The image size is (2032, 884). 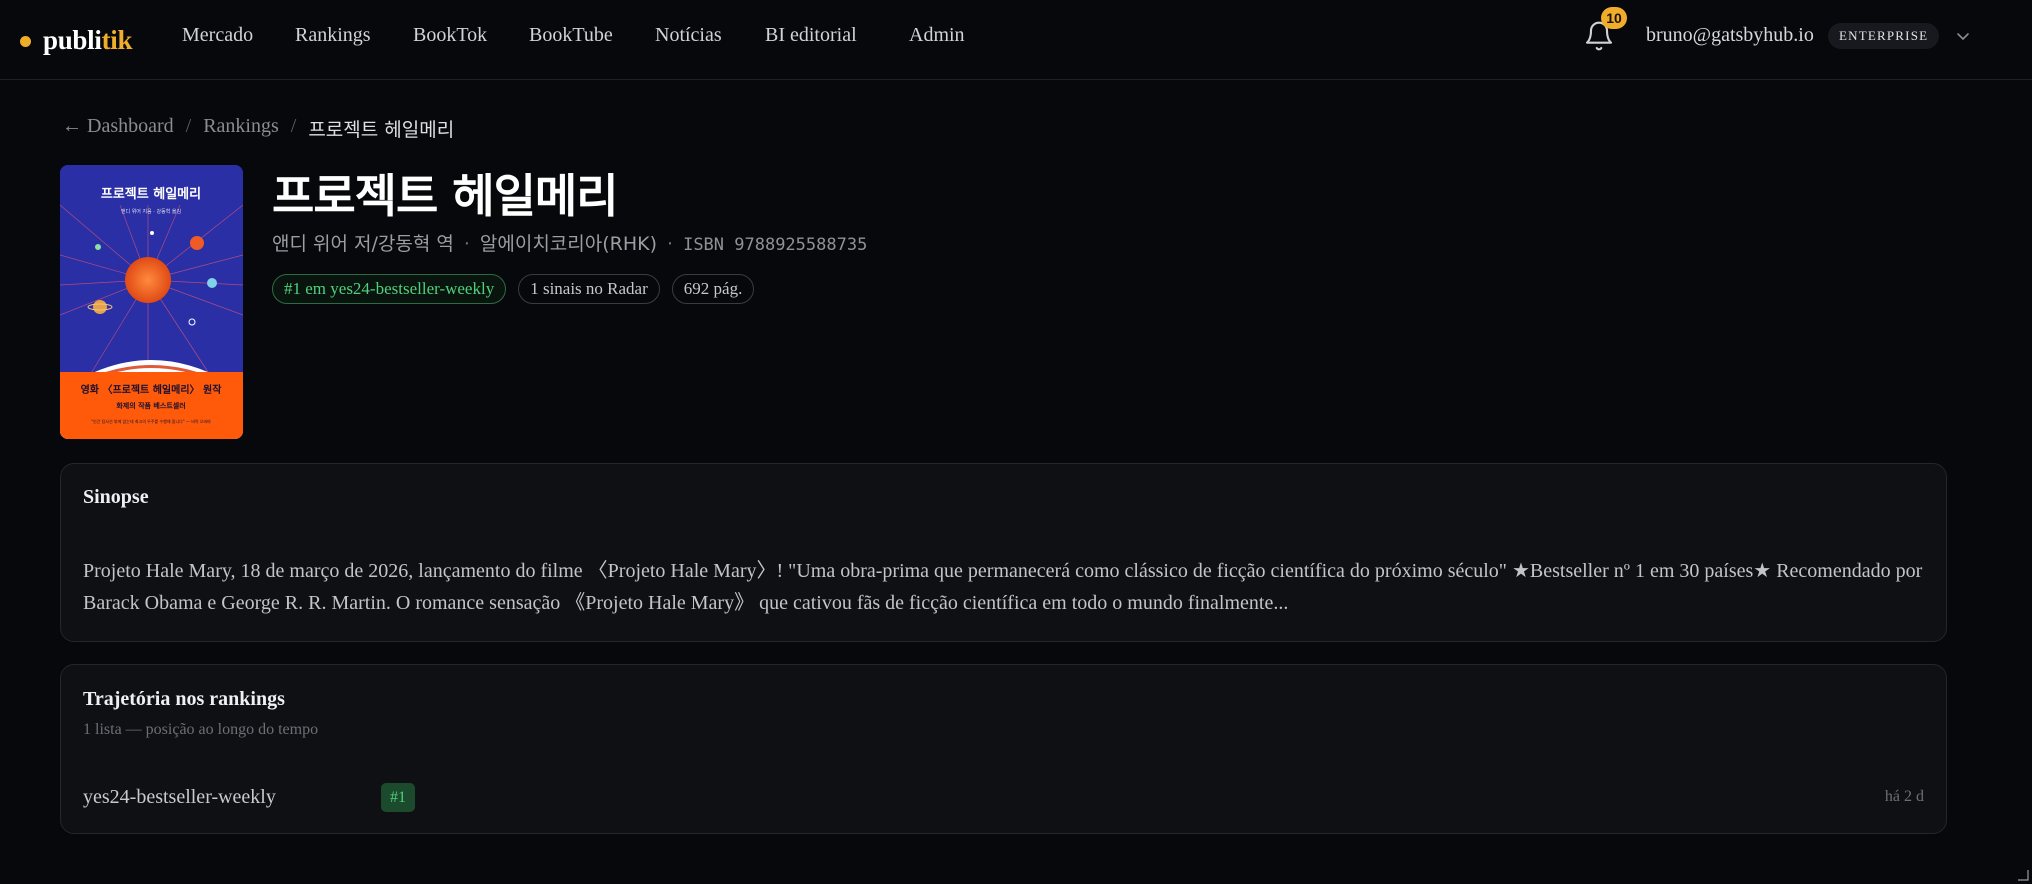 What do you see at coordinates (25, 41) in the screenshot?
I see `logo-dot-icon` at bounding box center [25, 41].